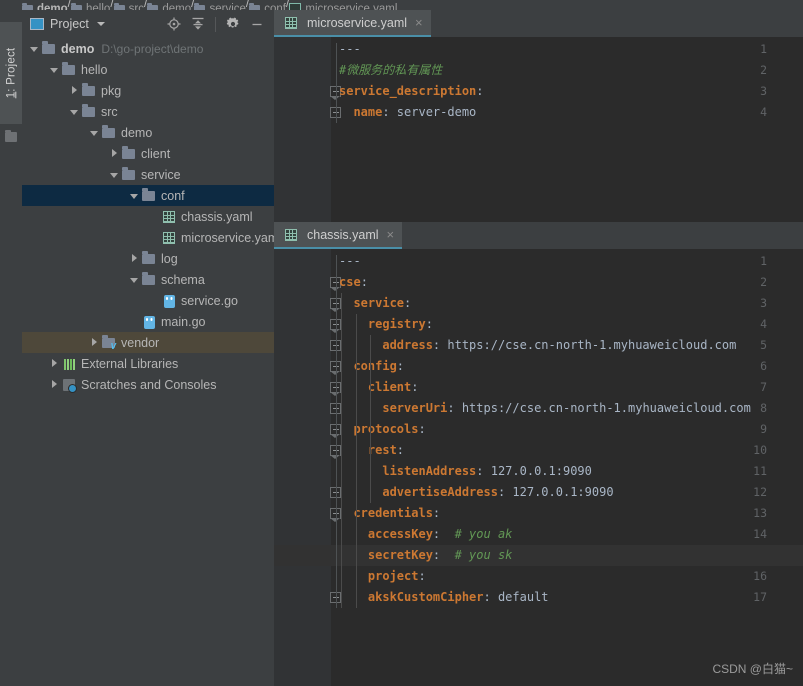 Image resolution: width=803 pixels, height=686 pixels. I want to click on breadcrumb-item-microservice-yaml: microservice.yaml, so click(343, 5).